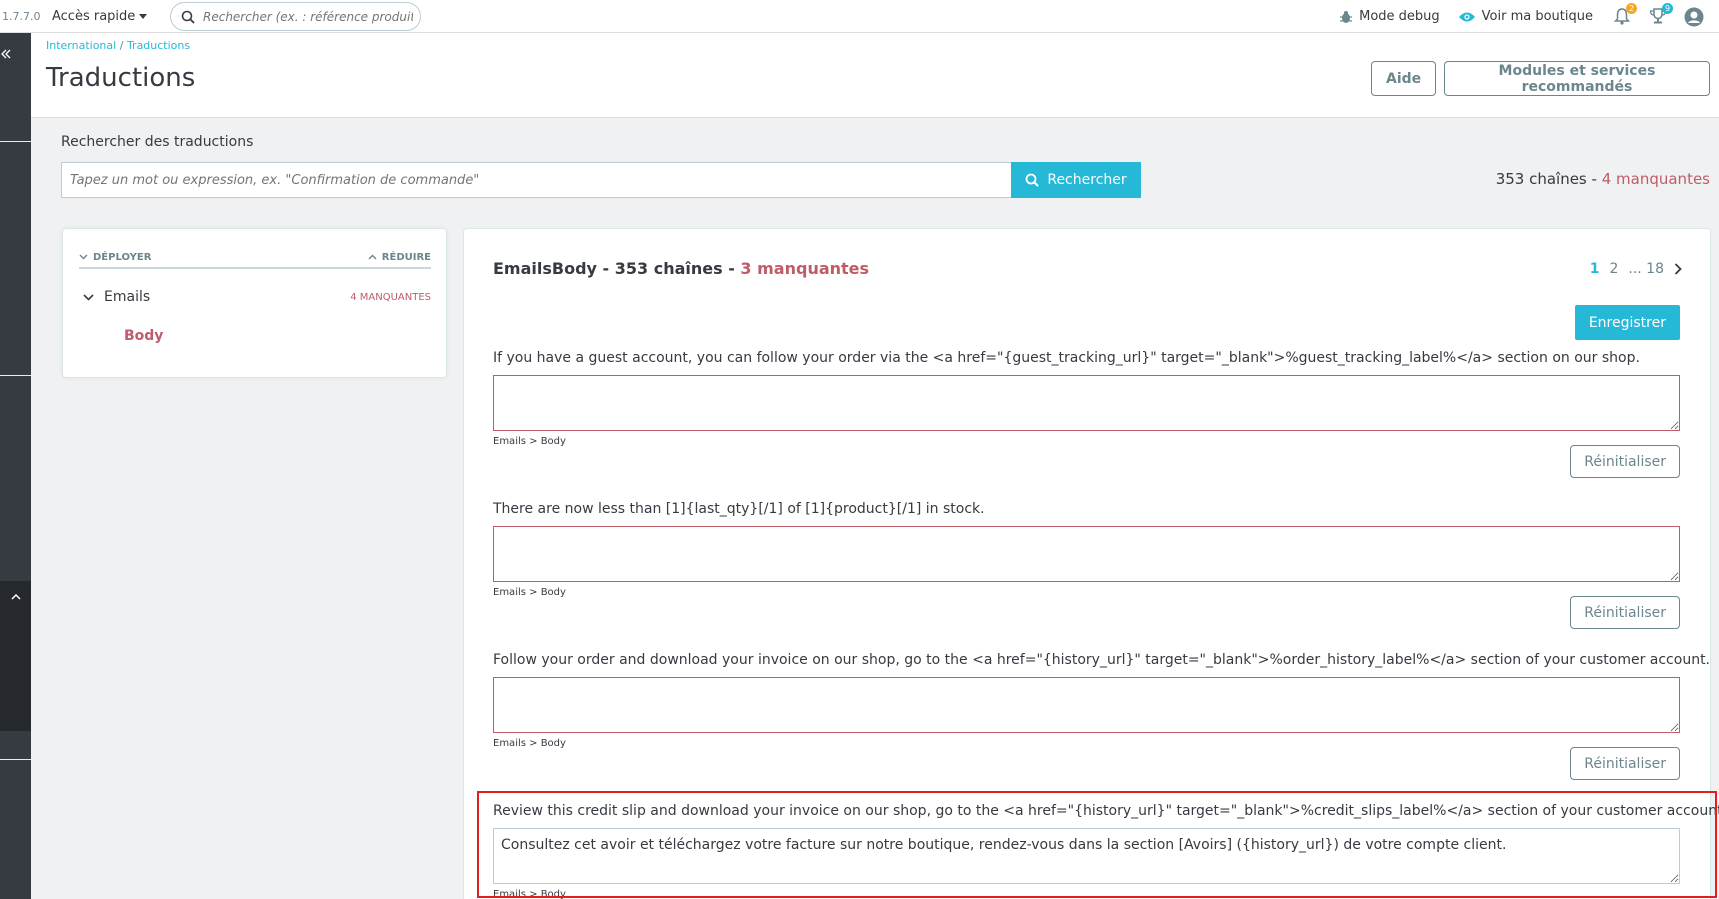 This screenshot has height=899, width=1719. What do you see at coordinates (1660, 15) in the screenshot?
I see `trophy-button: 9` at bounding box center [1660, 15].